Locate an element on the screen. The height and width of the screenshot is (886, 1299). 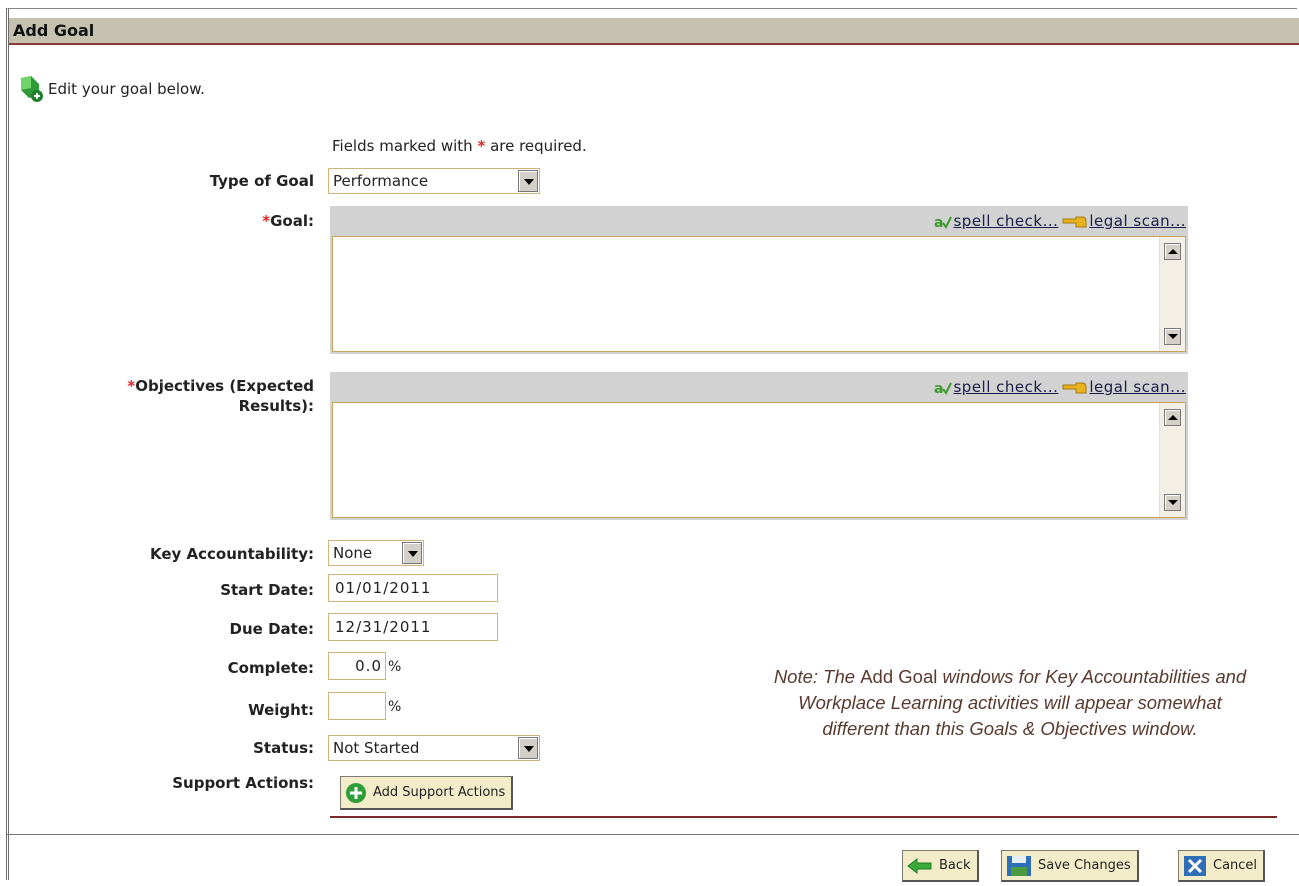
status-select: Not Started is located at coordinates (434, 748).